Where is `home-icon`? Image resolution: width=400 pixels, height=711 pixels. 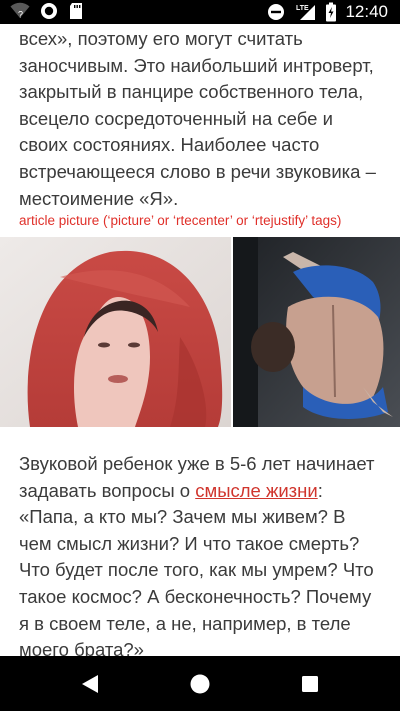
home-icon is located at coordinates (200, 684).